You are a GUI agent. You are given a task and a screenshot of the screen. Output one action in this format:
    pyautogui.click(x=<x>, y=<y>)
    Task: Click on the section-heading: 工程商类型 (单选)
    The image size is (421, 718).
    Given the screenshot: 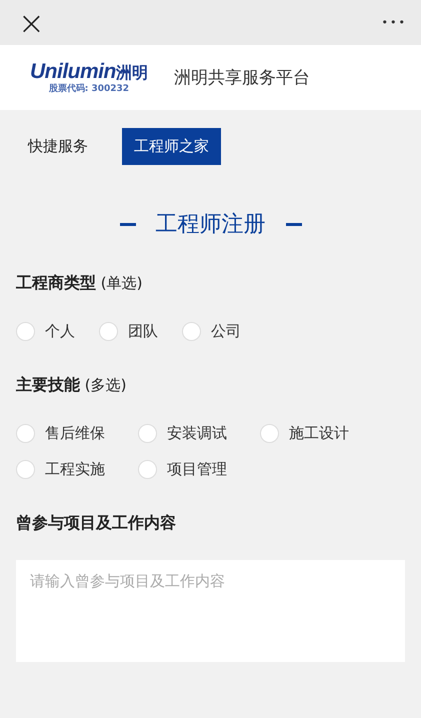 What is the action you would take?
    pyautogui.click(x=80, y=283)
    